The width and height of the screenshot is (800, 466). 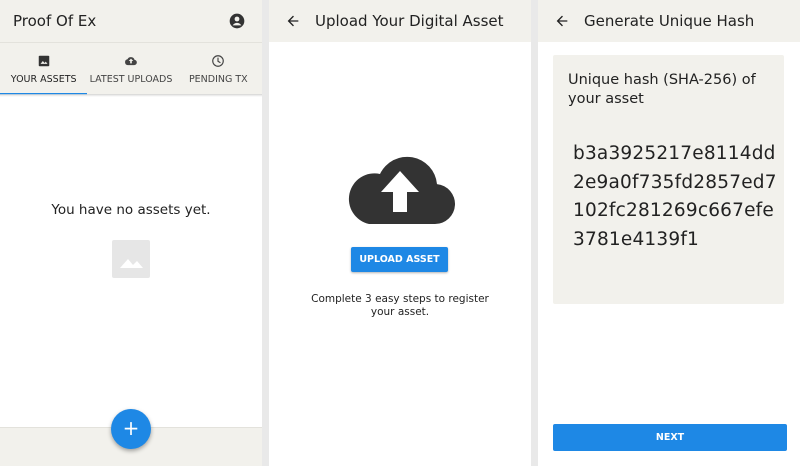 I want to click on clock-icon, so click(x=218, y=61).